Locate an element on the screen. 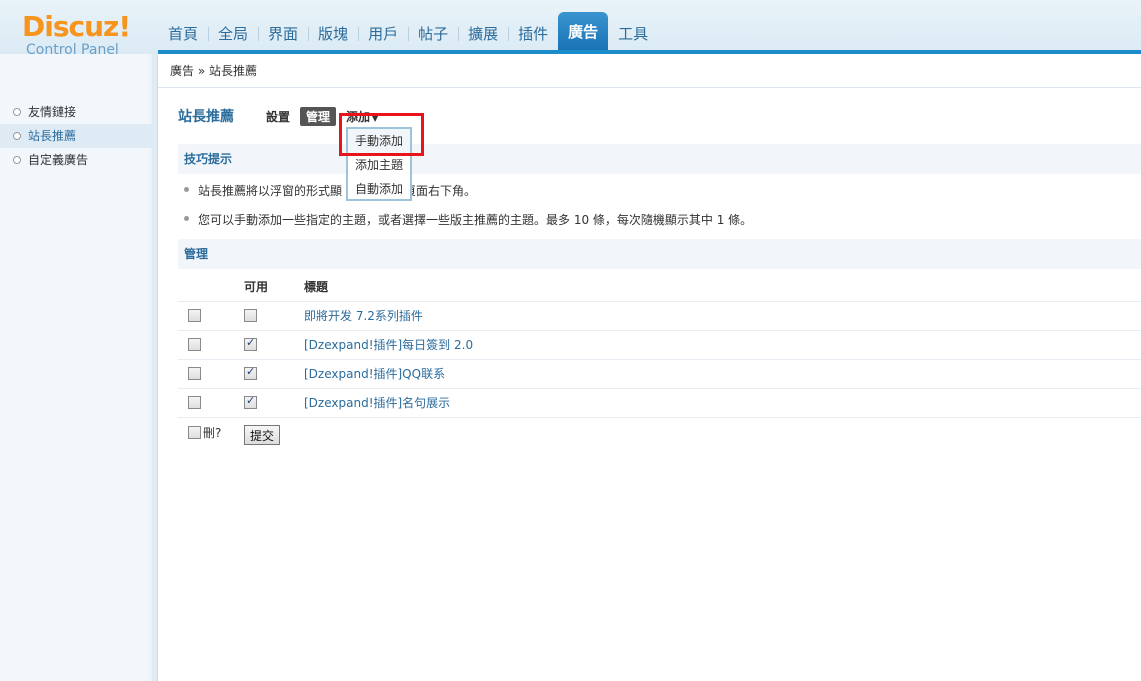  sidebar-item-label: 自定義廣告 is located at coordinates (58, 160).